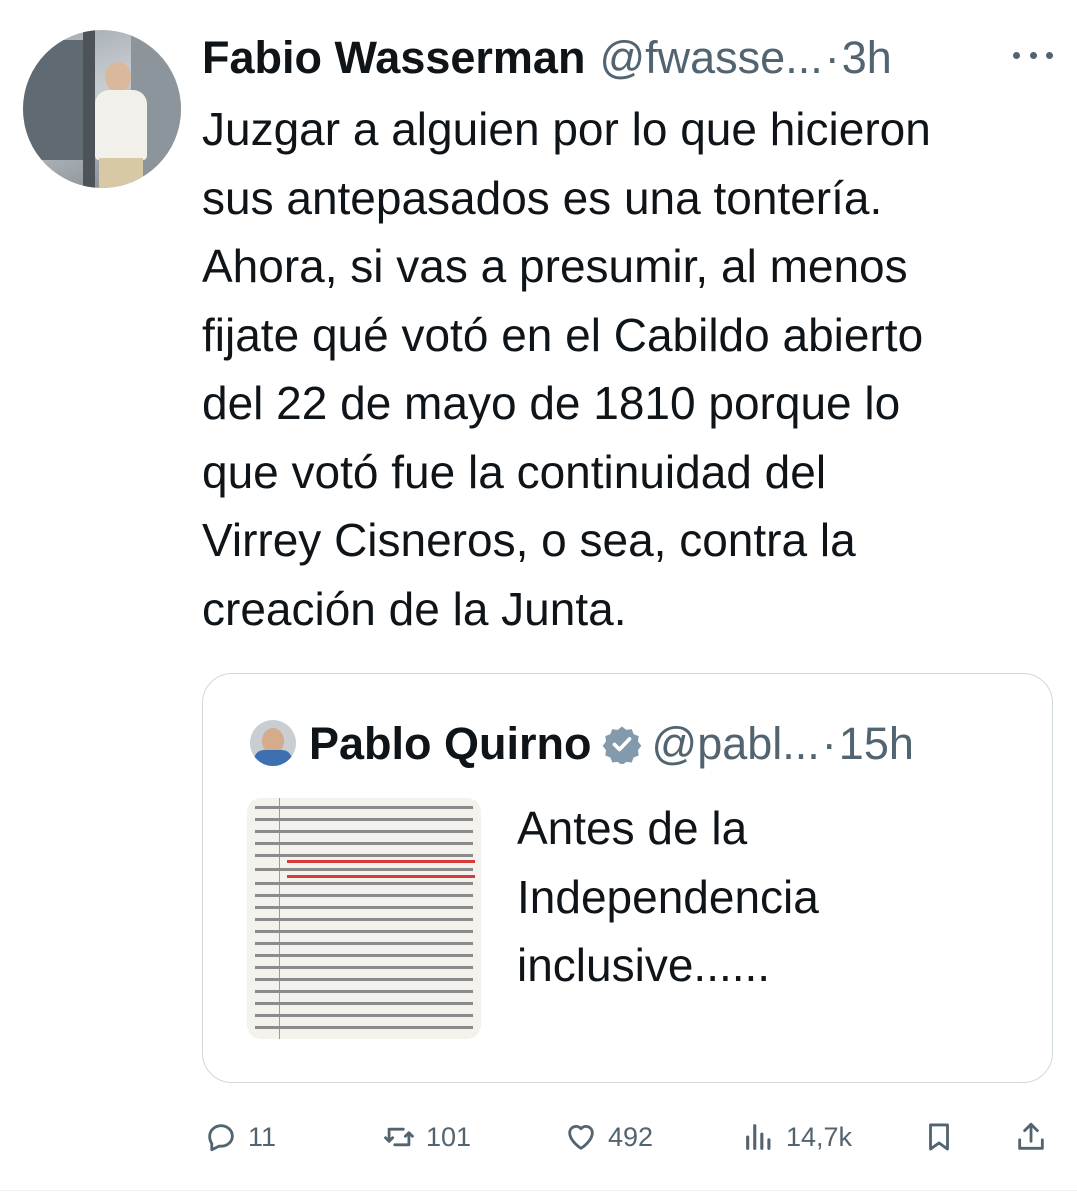 This screenshot has width=1077, height=1200. Describe the element at coordinates (538, 1190) in the screenshot. I see `bottom-divider` at that location.